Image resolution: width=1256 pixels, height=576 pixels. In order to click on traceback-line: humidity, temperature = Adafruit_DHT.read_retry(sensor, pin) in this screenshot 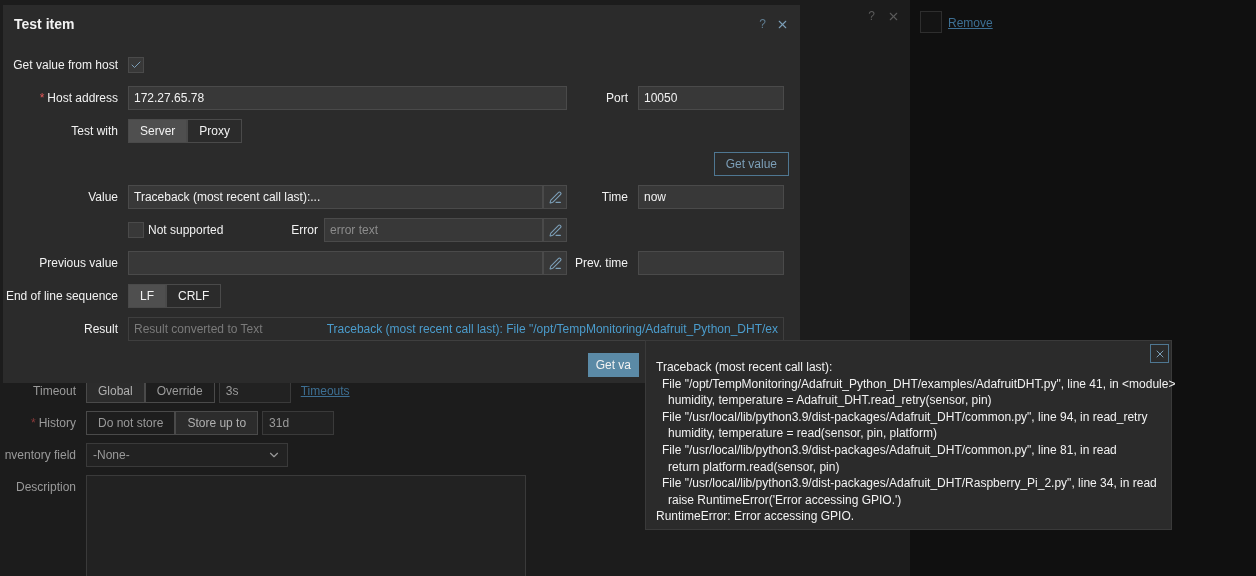, I will do `click(829, 400)`.